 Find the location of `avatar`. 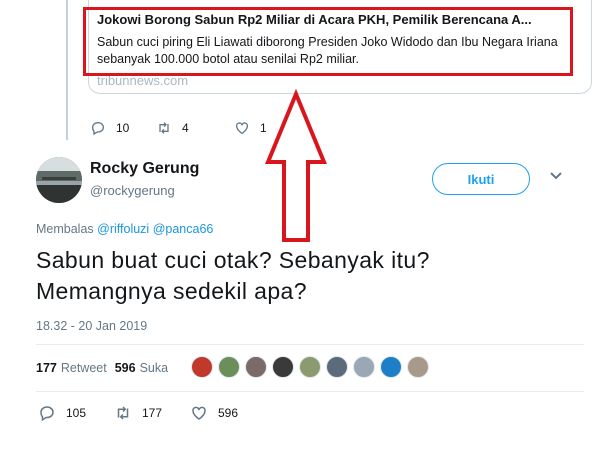

avatar is located at coordinates (59, 180).